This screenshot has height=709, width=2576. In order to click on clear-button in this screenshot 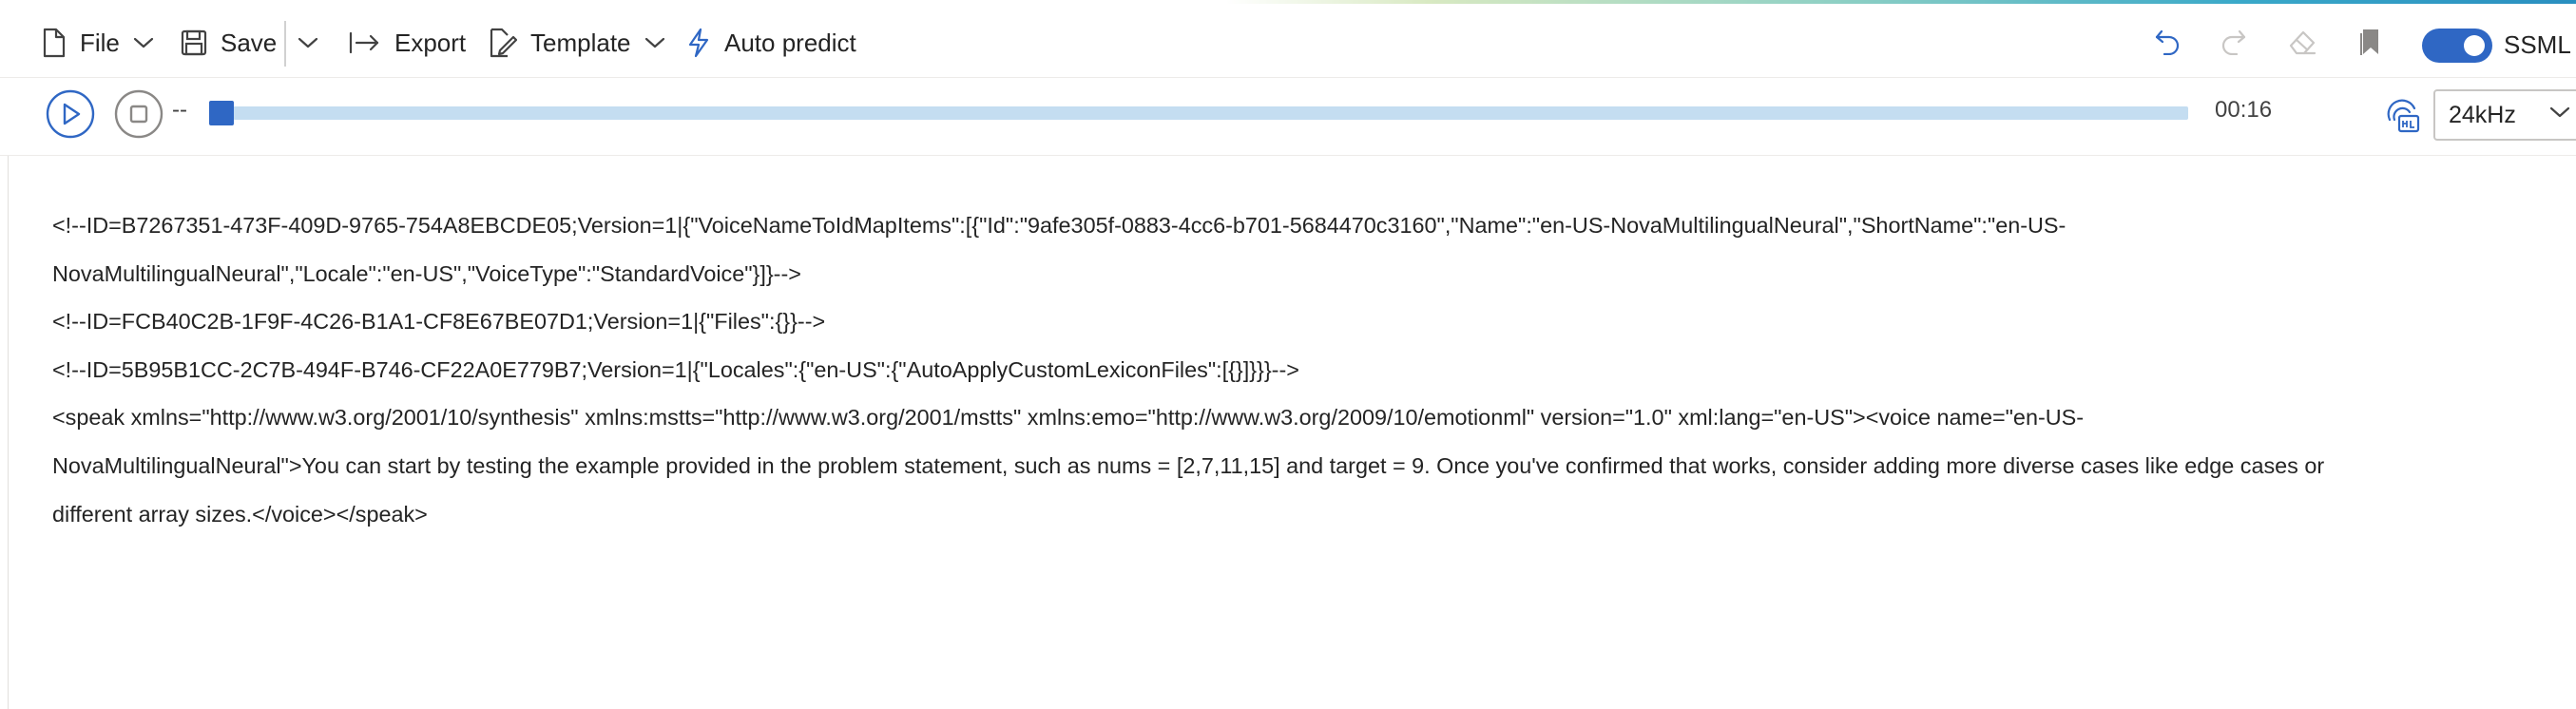, I will do `click(2302, 44)`.